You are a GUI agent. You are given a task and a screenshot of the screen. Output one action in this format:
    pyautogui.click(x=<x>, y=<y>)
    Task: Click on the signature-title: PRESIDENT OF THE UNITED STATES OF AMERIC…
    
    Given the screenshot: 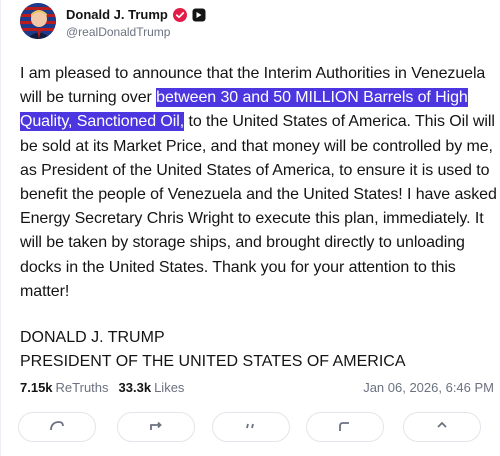 What is the action you would take?
    pyautogui.click(x=213, y=362)
    